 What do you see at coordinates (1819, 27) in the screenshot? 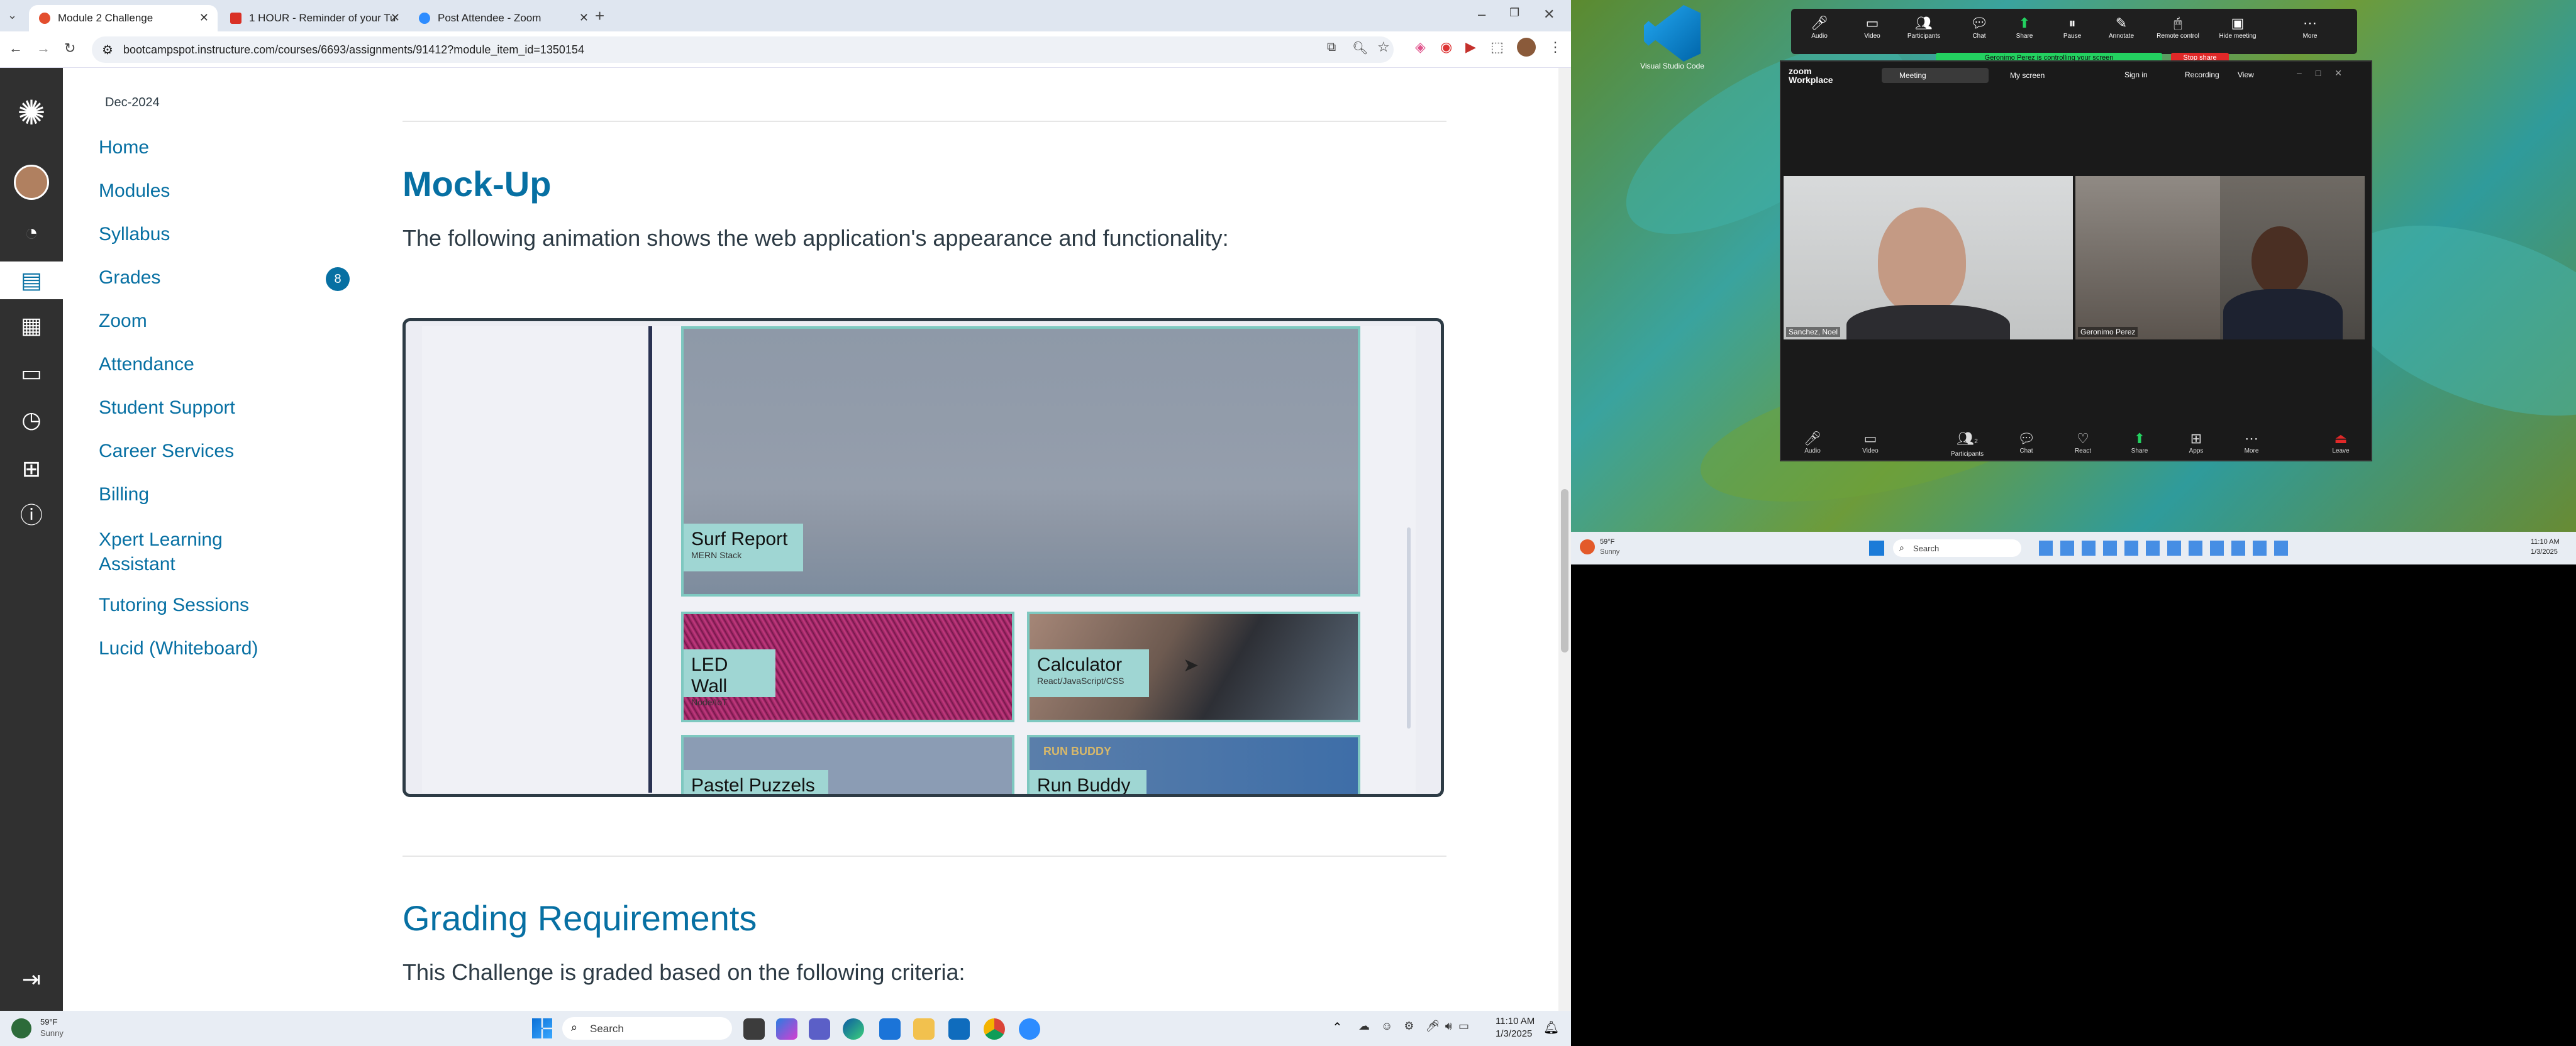
I see `tool-audio: 🎤︎ Audio` at bounding box center [1819, 27].